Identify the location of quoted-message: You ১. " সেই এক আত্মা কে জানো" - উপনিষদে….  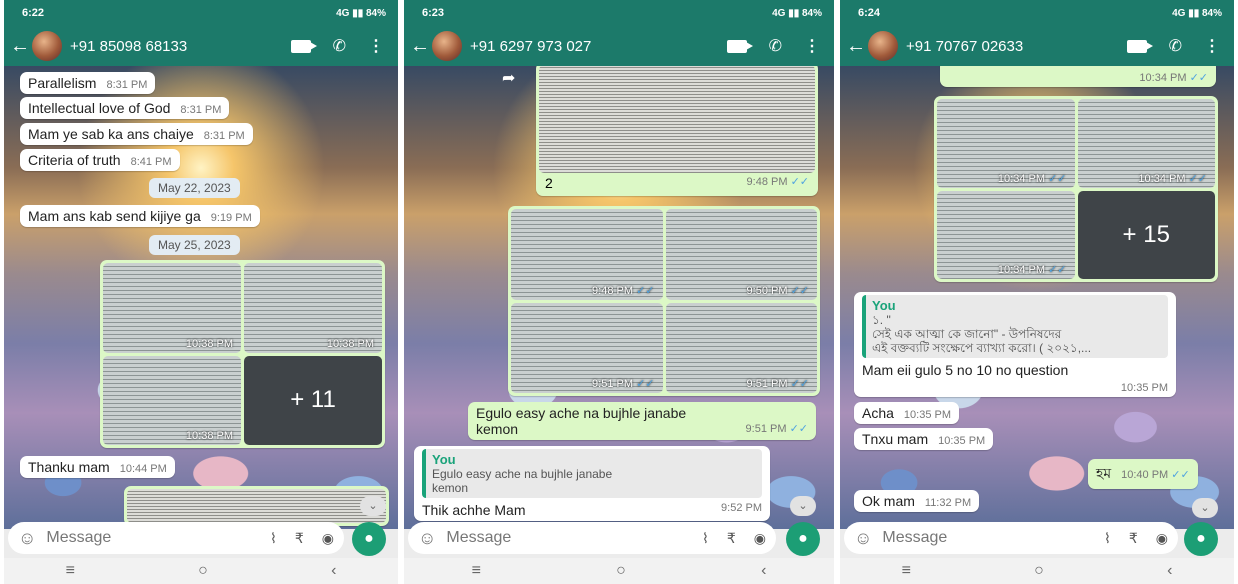
(1015, 326).